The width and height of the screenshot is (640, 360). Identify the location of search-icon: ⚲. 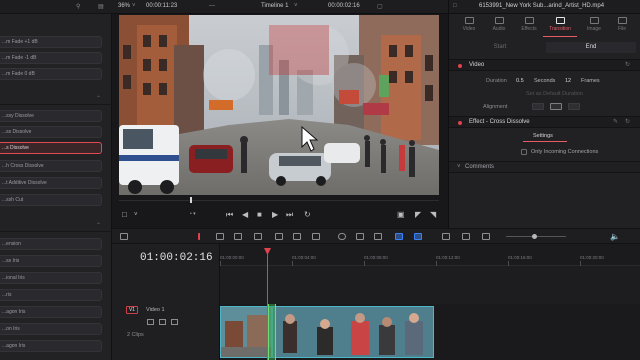
(78, 6).